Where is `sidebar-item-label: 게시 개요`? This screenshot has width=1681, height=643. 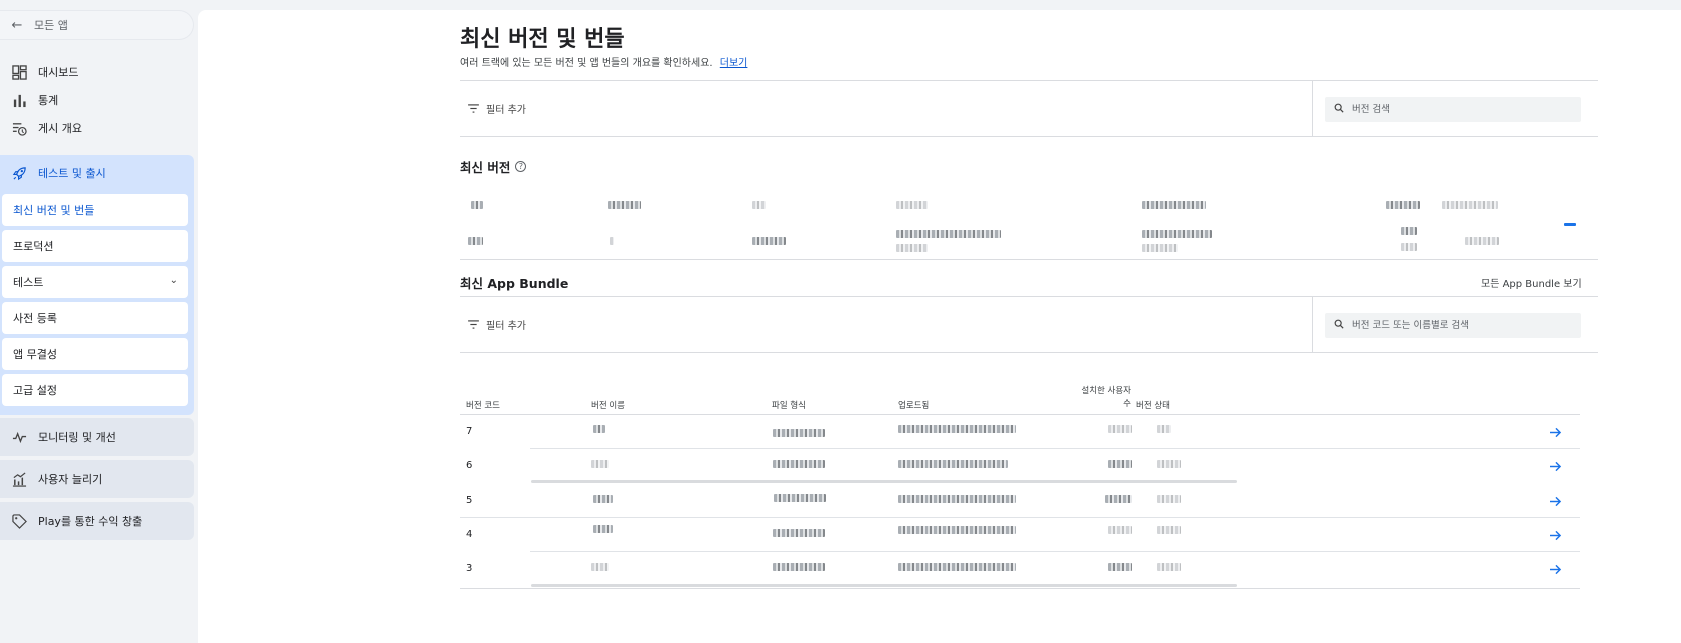
sidebar-item-label: 게시 개요 is located at coordinates (60, 128).